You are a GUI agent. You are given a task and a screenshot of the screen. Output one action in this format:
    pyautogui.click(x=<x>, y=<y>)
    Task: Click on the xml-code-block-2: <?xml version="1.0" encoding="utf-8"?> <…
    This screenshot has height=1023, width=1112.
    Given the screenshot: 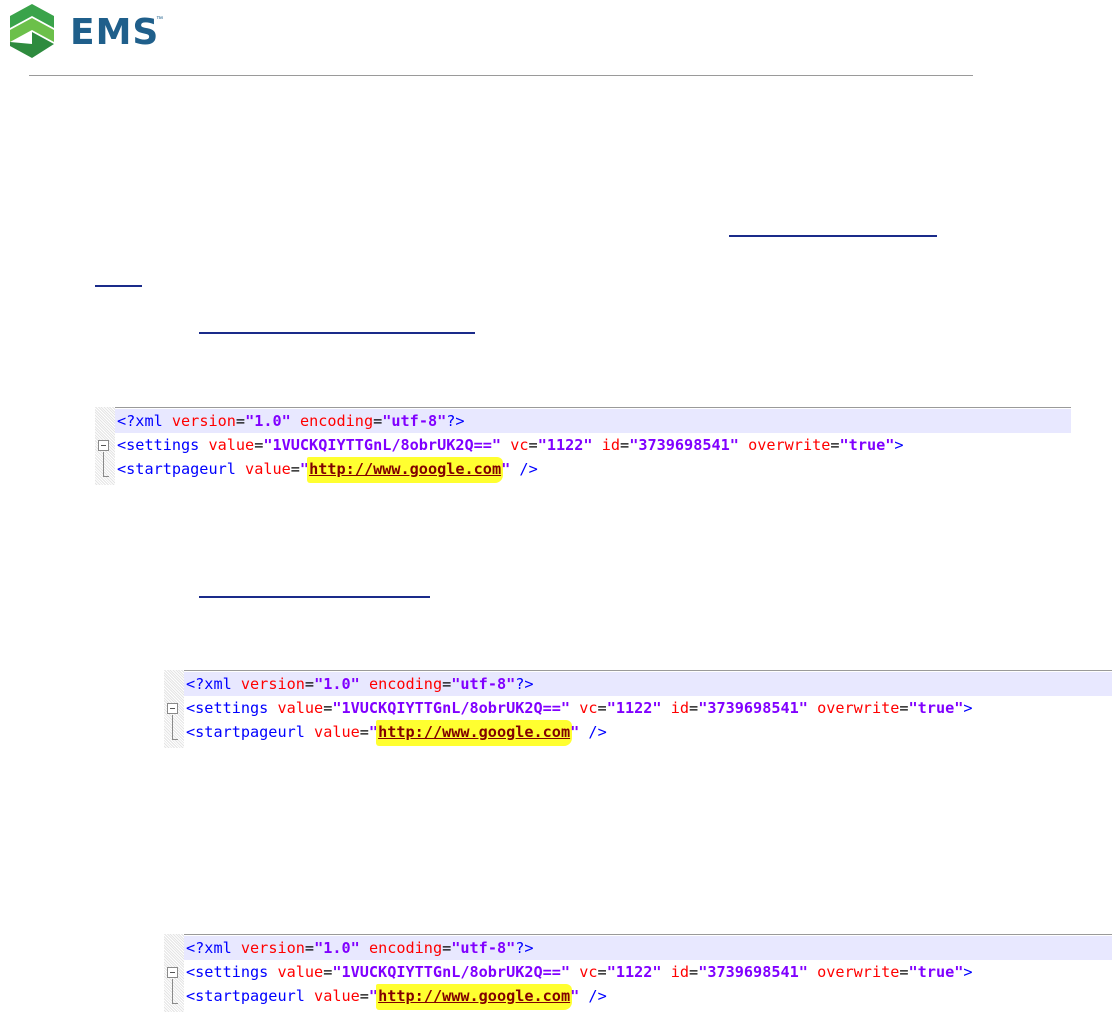 What is the action you would take?
    pyautogui.click(x=638, y=709)
    